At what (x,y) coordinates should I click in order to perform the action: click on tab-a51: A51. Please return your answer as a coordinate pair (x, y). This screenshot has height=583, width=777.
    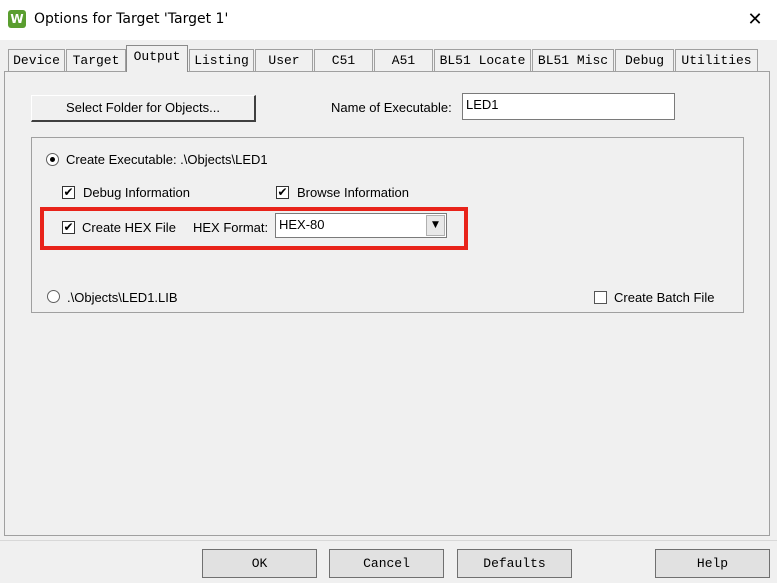
    Looking at the image, I should click on (403, 60).